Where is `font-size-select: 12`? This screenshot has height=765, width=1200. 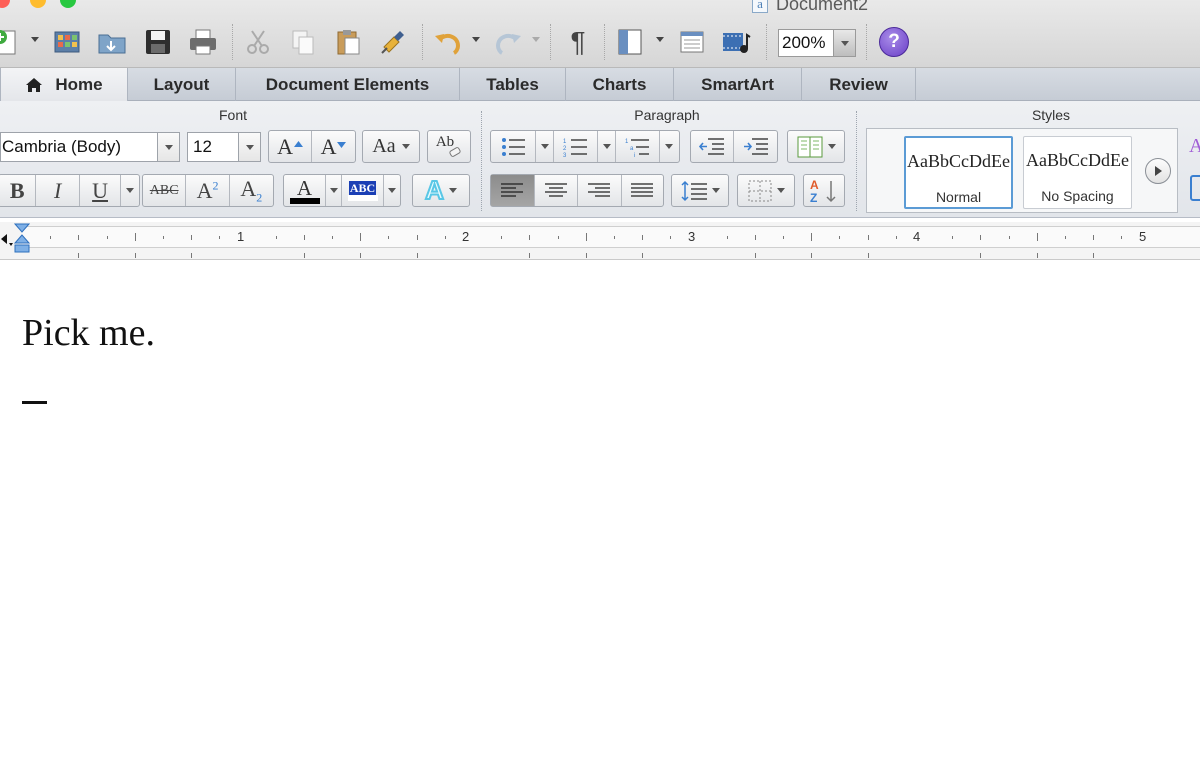 font-size-select: 12 is located at coordinates (224, 147).